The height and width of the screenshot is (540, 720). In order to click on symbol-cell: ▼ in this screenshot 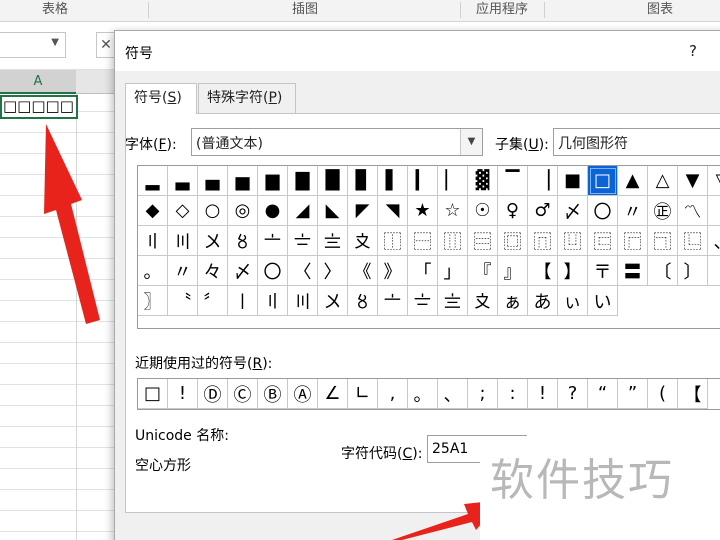, I will do `click(693, 181)`.